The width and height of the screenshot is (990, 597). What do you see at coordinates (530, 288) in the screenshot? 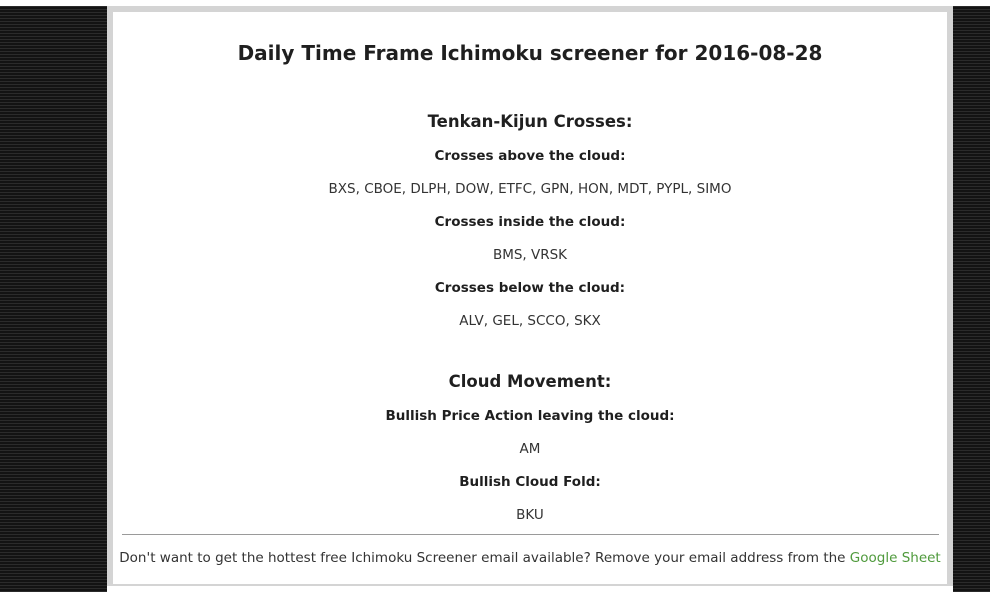
I see `group-label-below-cloud: Crosses below the cloud:` at bounding box center [530, 288].